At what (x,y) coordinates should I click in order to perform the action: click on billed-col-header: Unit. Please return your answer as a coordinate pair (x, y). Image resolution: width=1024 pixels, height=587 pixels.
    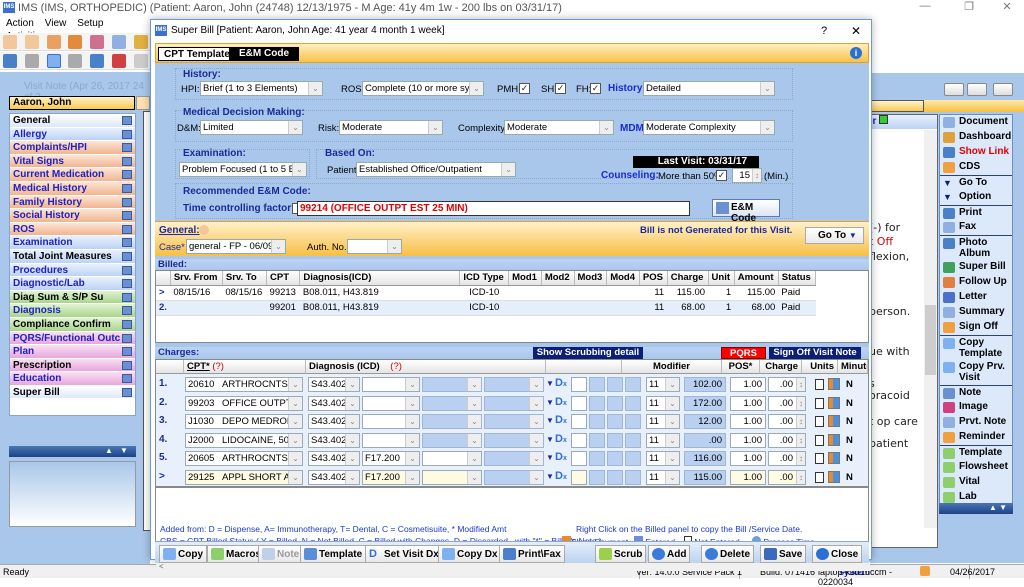
    Looking at the image, I should click on (721, 278).